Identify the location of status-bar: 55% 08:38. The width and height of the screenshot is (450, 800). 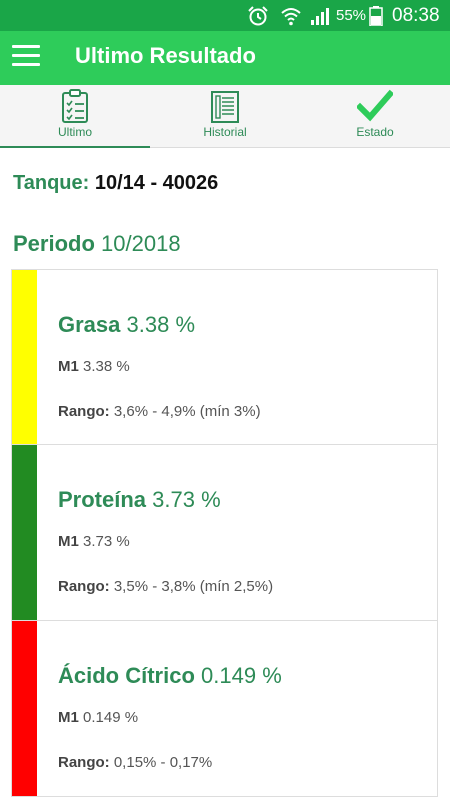
(225, 15).